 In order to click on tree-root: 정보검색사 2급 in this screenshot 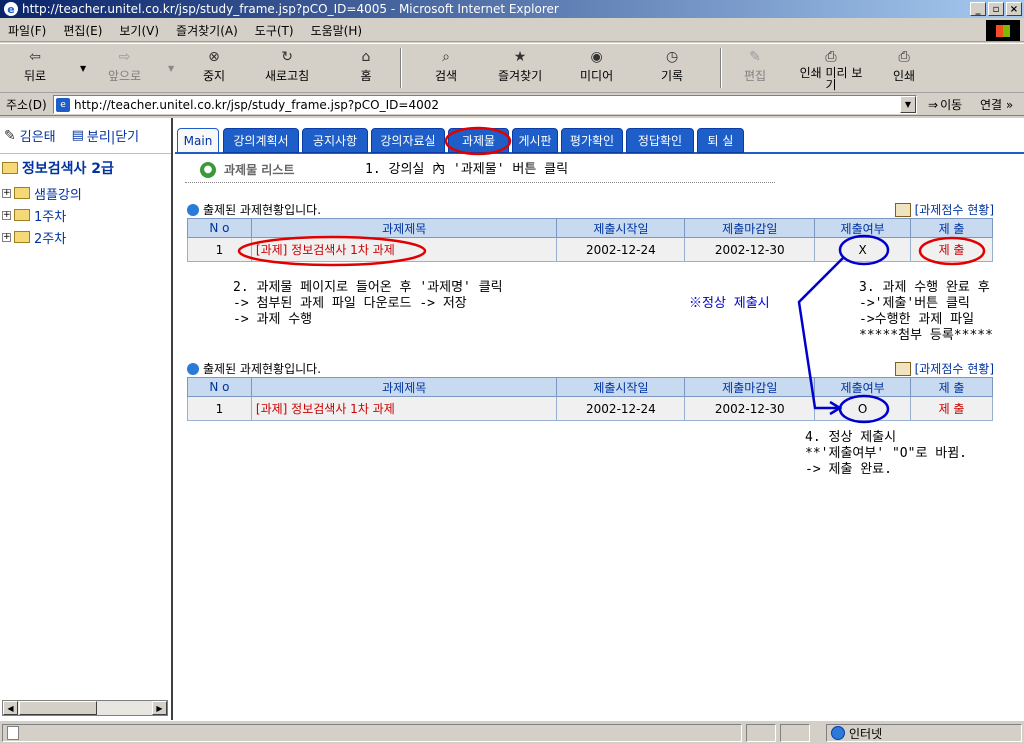, I will do `click(85, 168)`.